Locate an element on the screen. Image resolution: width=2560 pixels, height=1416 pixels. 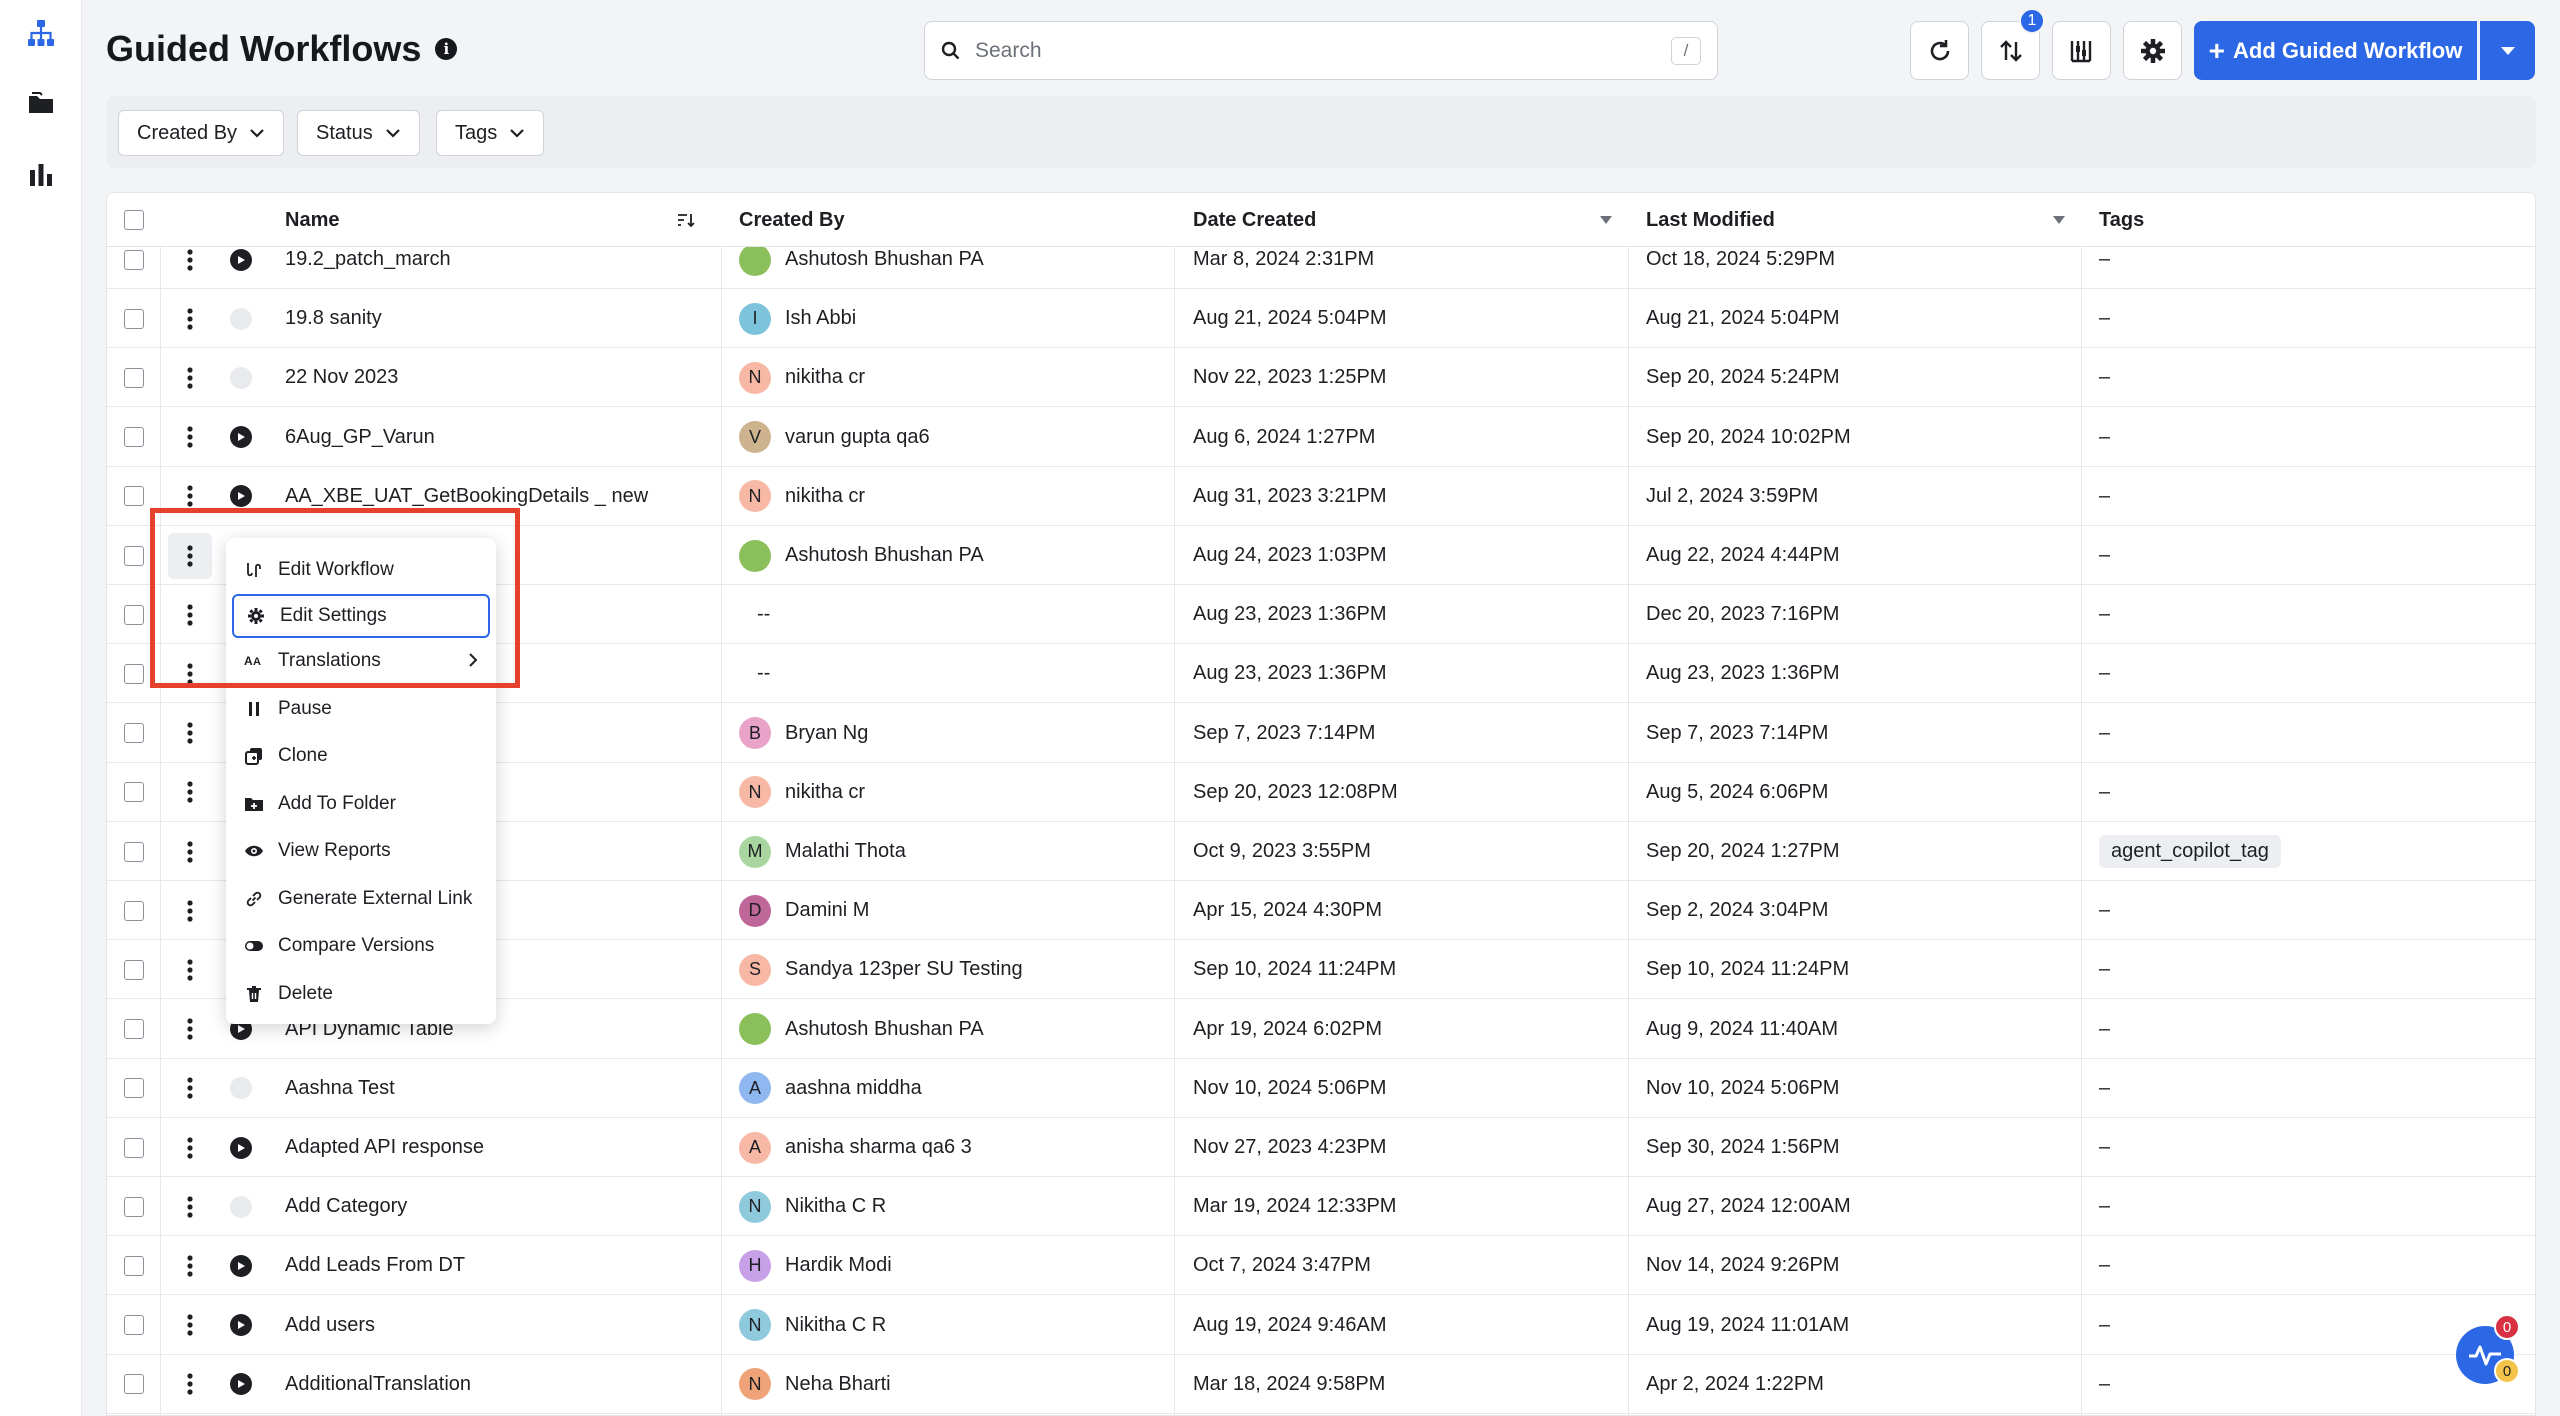
workflow-name: AA_XBE_UAT_GetBookingDetails _ new is located at coordinates (495, 496).